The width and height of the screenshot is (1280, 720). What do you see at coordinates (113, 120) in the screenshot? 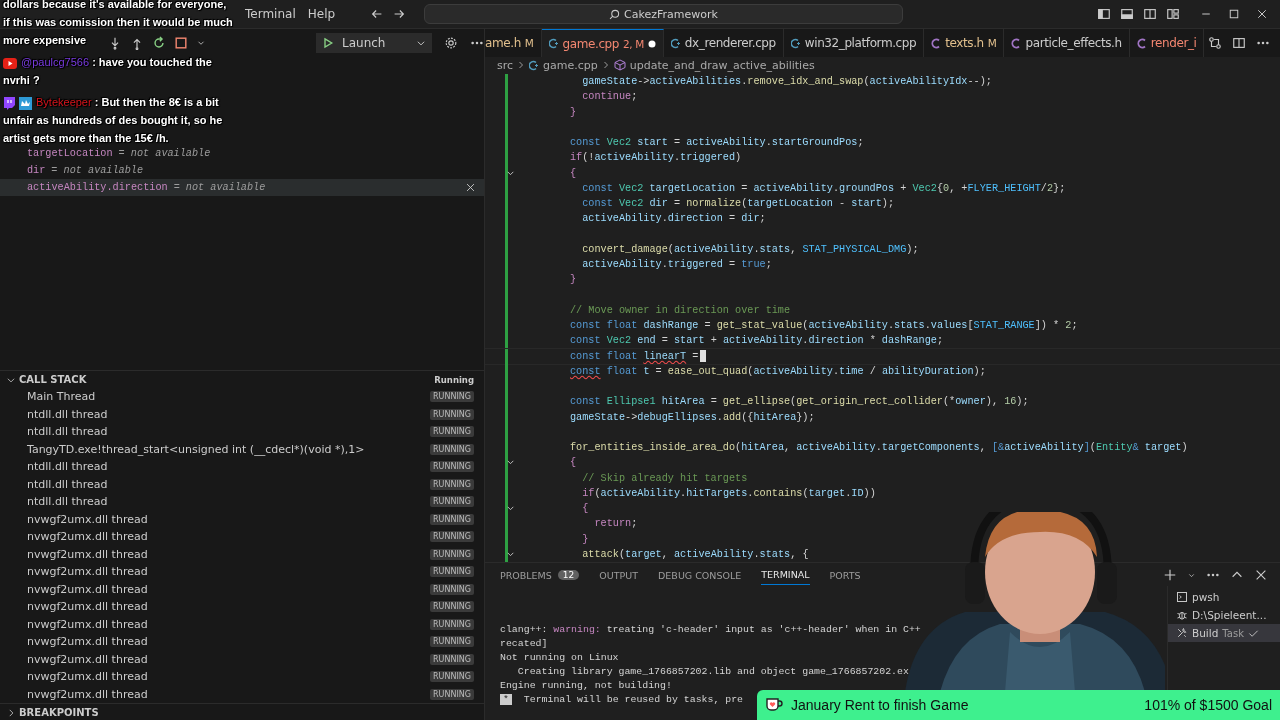
I see `chat-line: unfair as hundreds of des bought it, so he` at bounding box center [113, 120].